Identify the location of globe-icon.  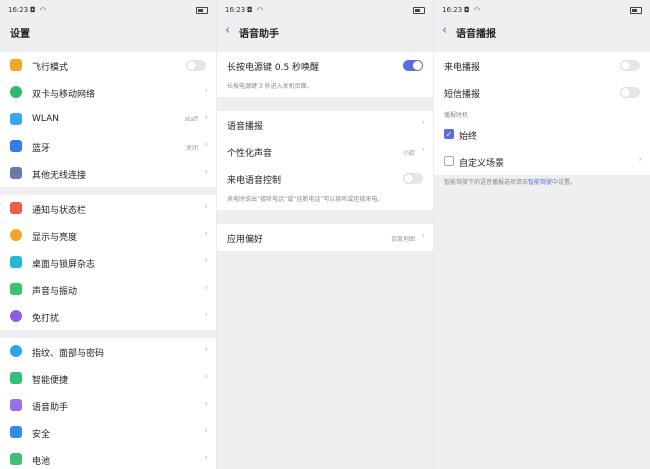
(16, 92).